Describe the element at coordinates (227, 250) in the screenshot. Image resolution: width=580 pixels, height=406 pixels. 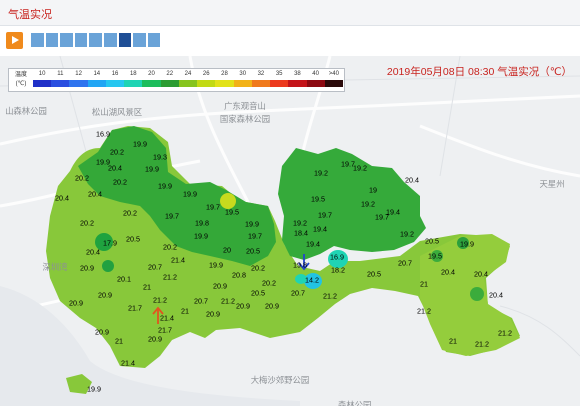
I see `station-temperature-label: 20` at that location.